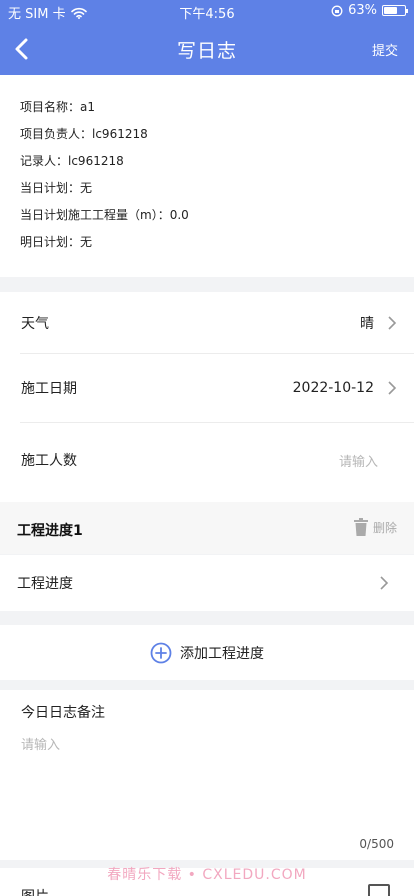 Image resolution: width=414 pixels, height=896 pixels. Describe the element at coordinates (56, 242) in the screenshot. I see `tomorrow-plan: 明日计划：无` at that location.